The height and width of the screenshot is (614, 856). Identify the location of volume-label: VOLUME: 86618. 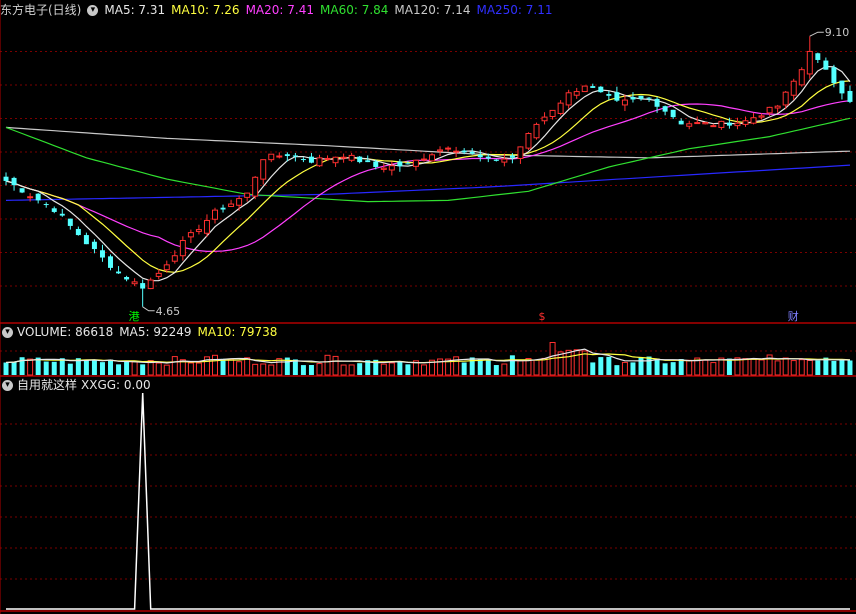
(65, 332).